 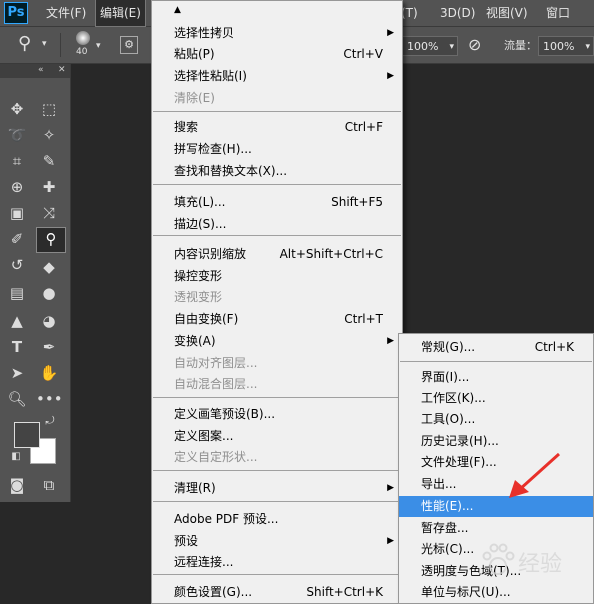 What do you see at coordinates (507, 13) in the screenshot?
I see `menu-view: 视图(V)` at bounding box center [507, 13].